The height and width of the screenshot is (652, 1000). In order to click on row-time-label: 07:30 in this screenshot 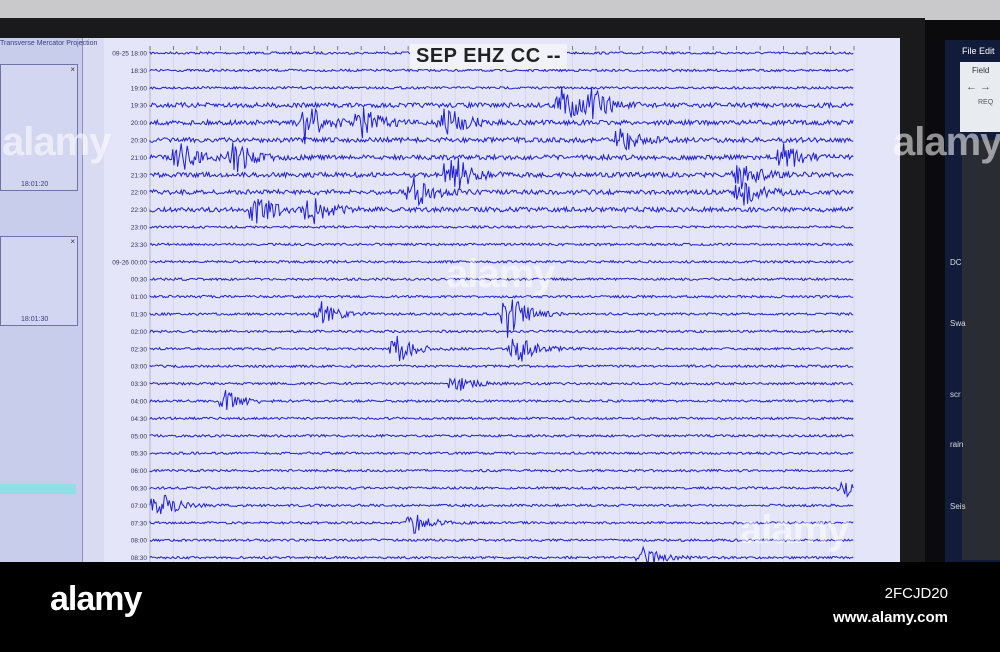, I will do `click(139, 523)`.